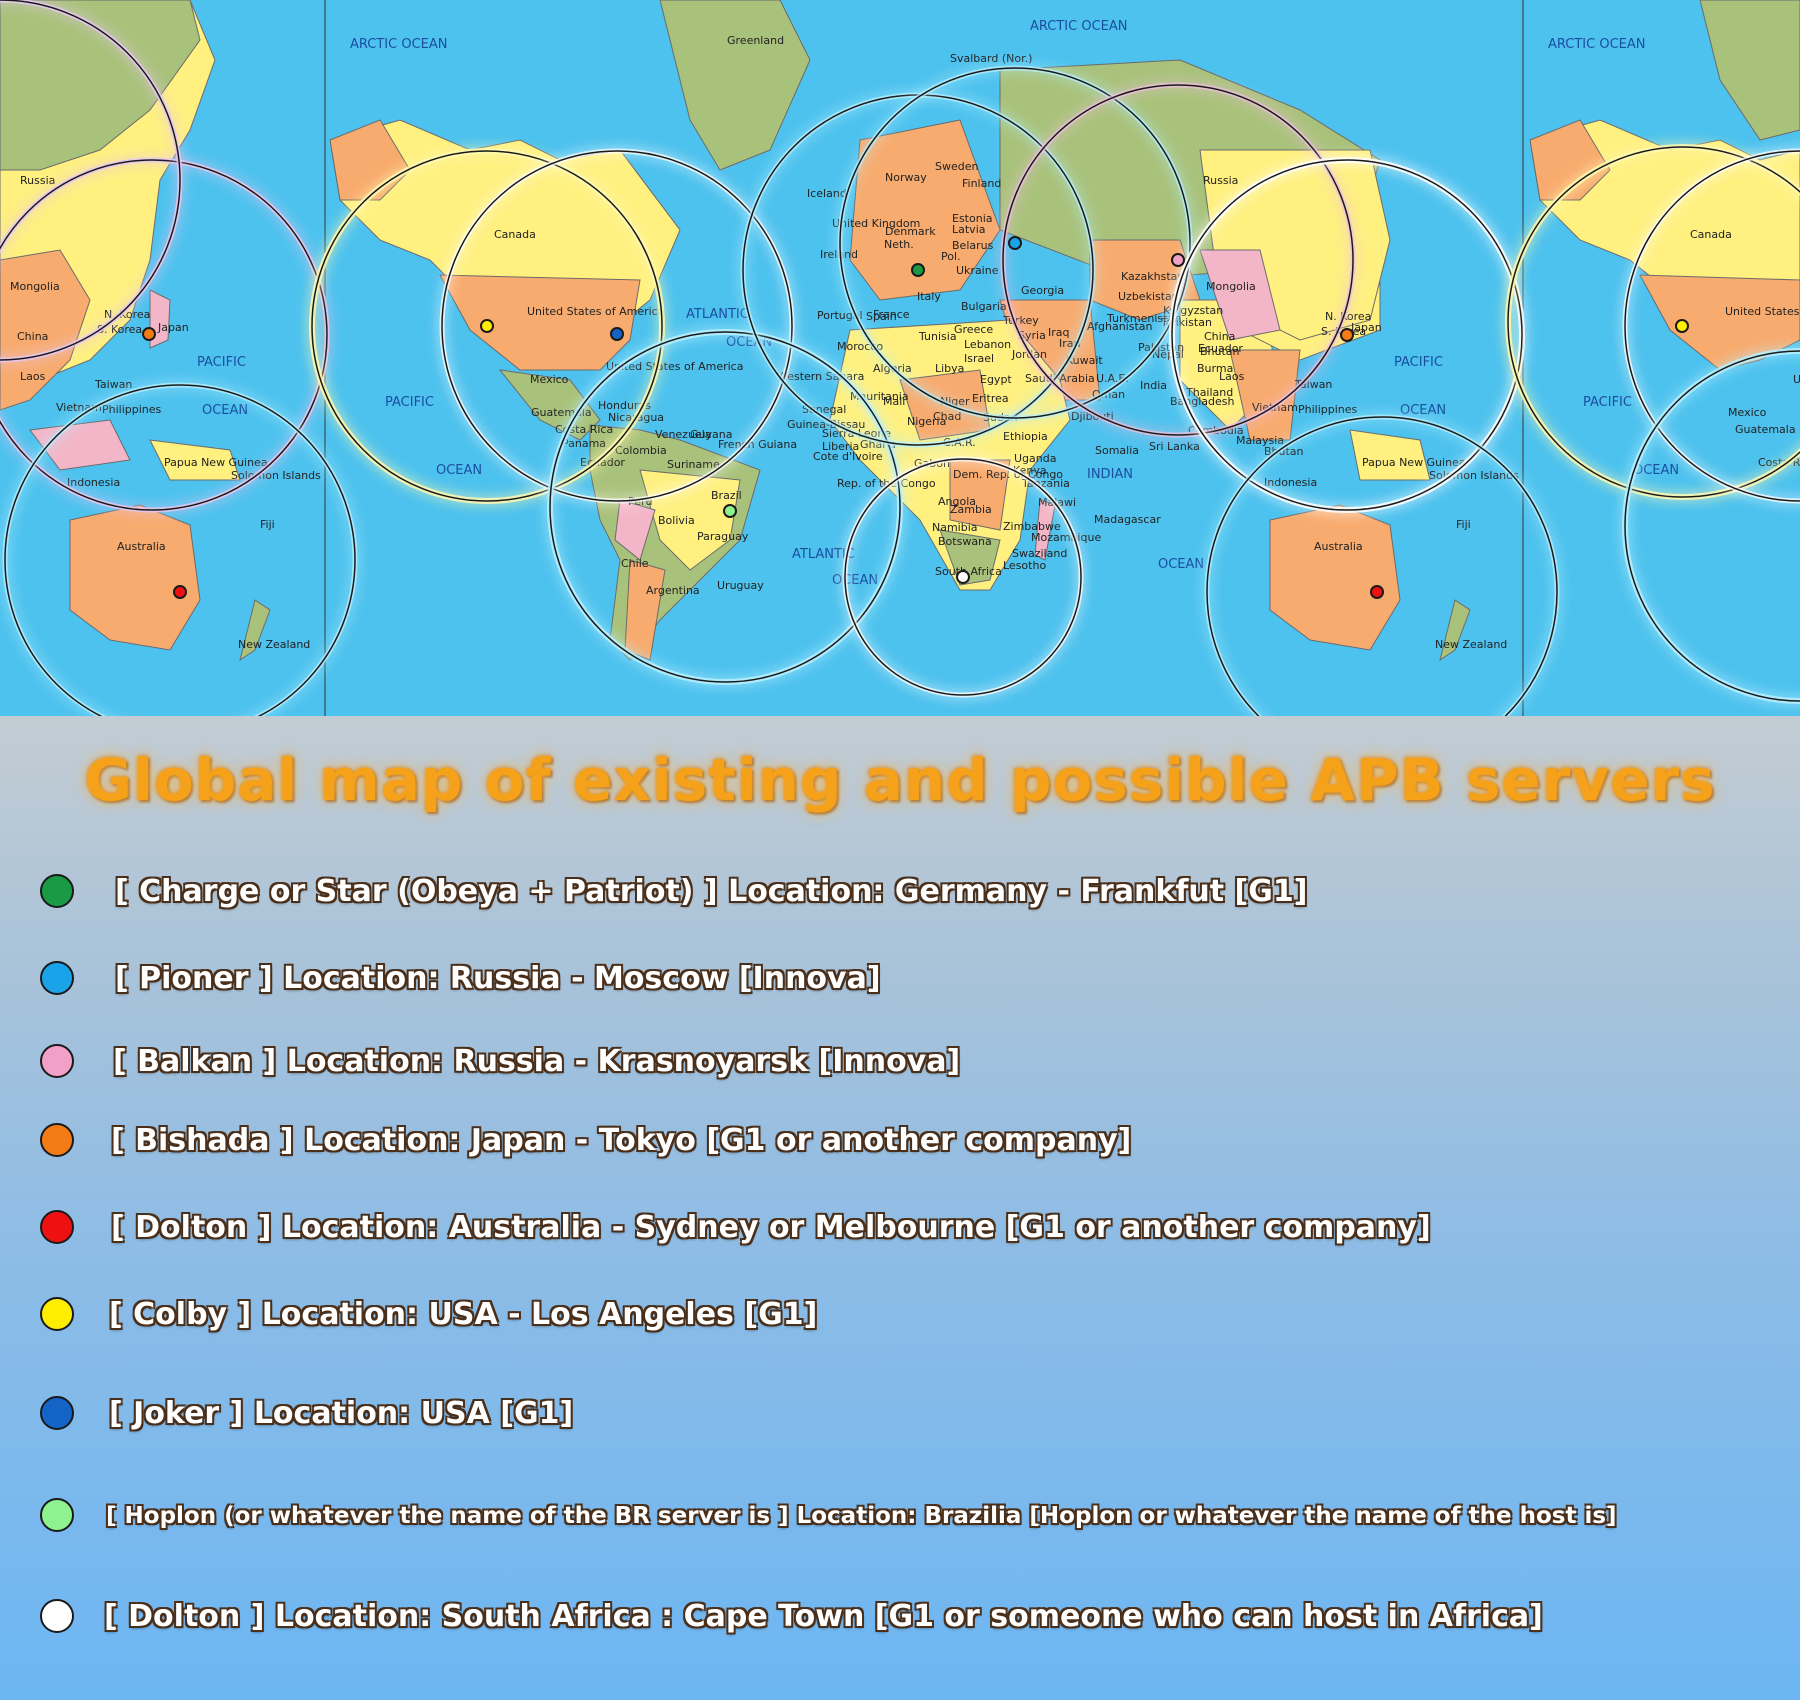 The height and width of the screenshot is (1700, 1800). Describe the element at coordinates (926, 421) in the screenshot. I see `country-label: Nigeria` at that location.